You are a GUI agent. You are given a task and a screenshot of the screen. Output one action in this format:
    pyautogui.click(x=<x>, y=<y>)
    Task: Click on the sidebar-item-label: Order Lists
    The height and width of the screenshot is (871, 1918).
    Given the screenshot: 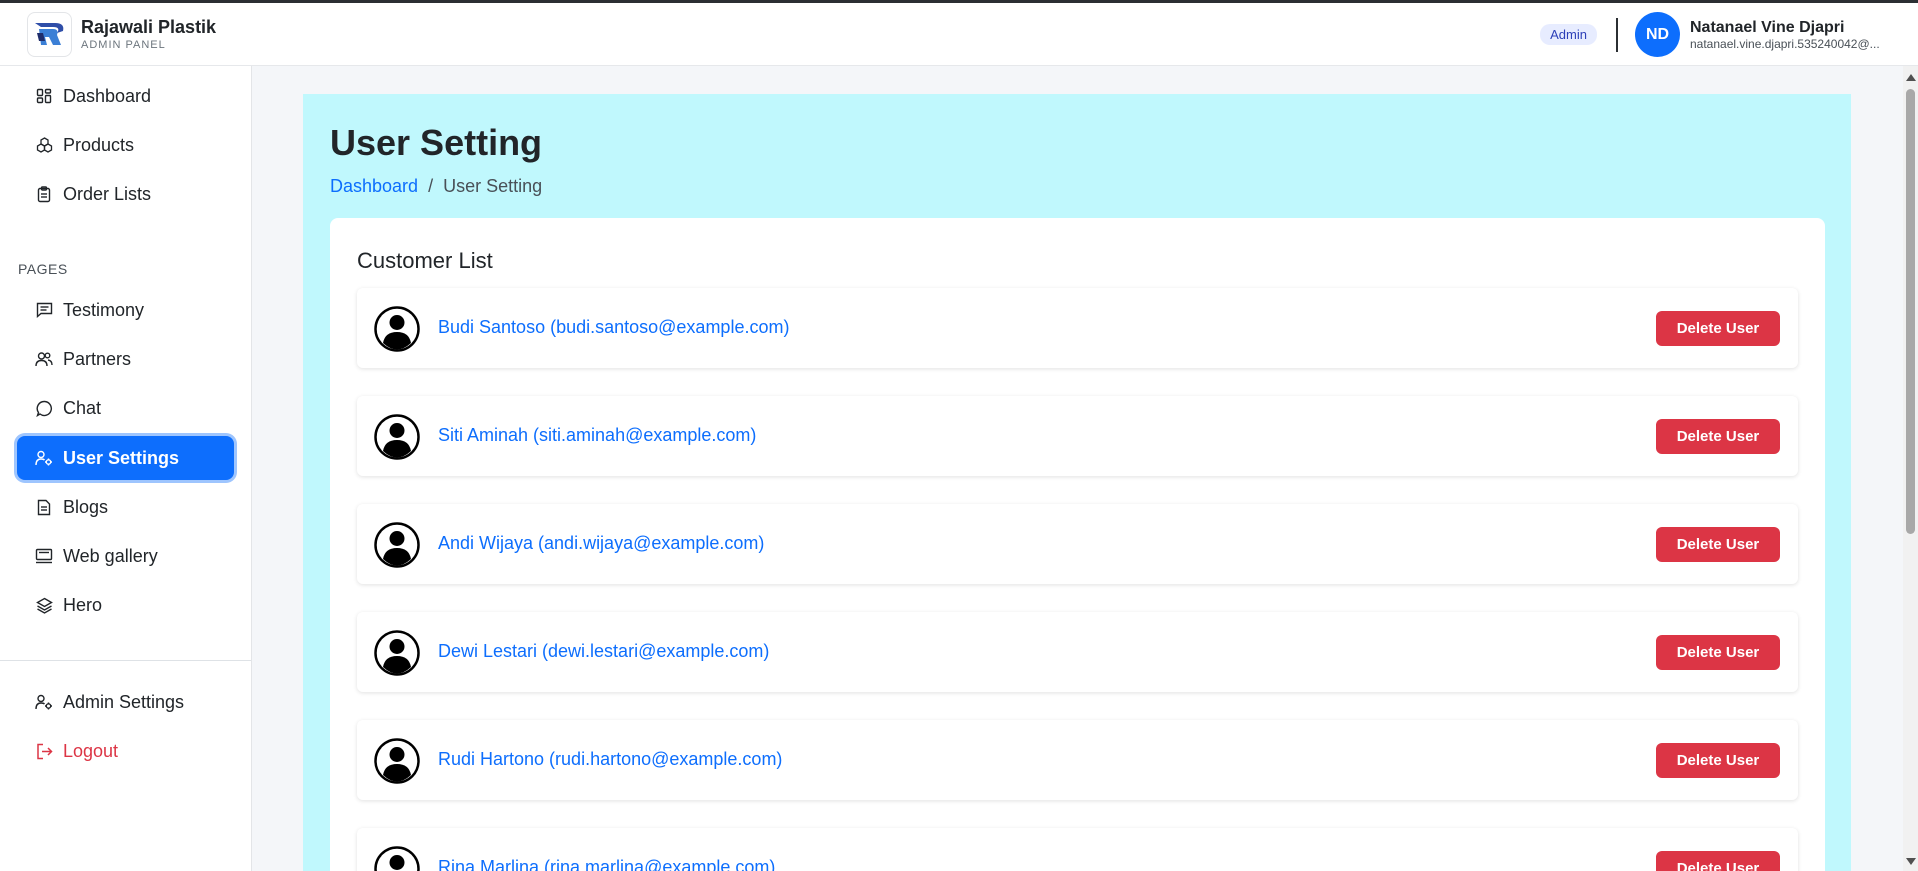 What is the action you would take?
    pyautogui.click(x=107, y=193)
    